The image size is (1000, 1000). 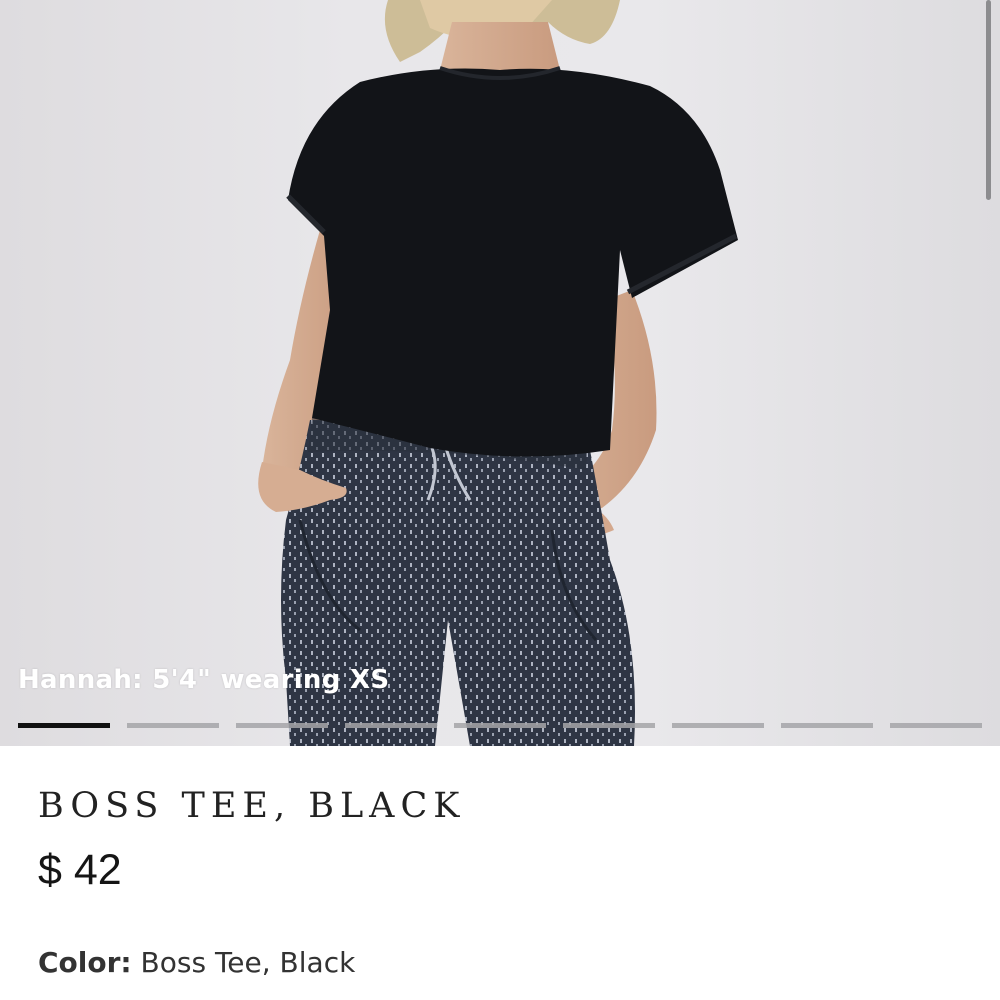 I want to click on page-scrollbar, so click(x=988, y=100).